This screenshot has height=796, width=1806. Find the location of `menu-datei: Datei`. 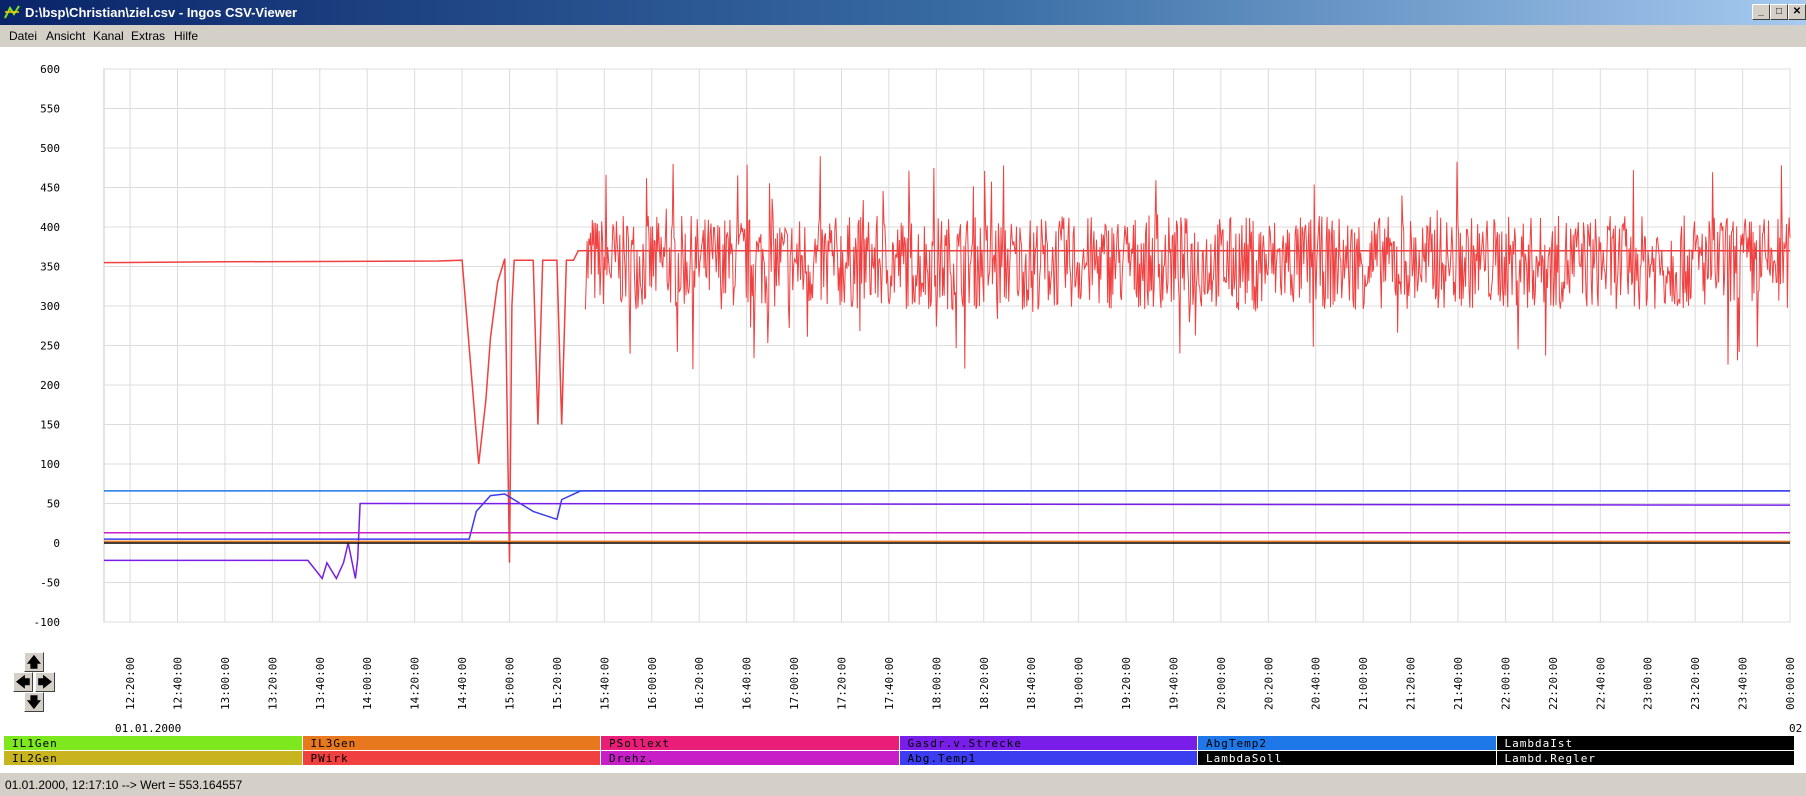

menu-datei: Datei is located at coordinates (23, 36).